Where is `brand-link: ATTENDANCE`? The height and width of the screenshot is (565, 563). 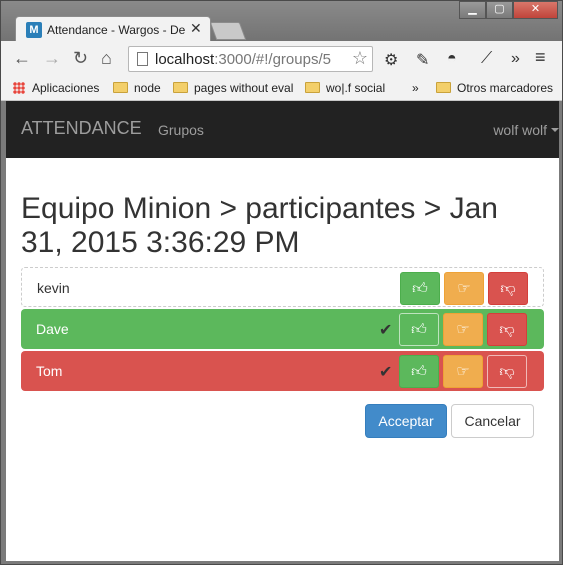
brand-link: ATTENDANCE is located at coordinates (81, 128).